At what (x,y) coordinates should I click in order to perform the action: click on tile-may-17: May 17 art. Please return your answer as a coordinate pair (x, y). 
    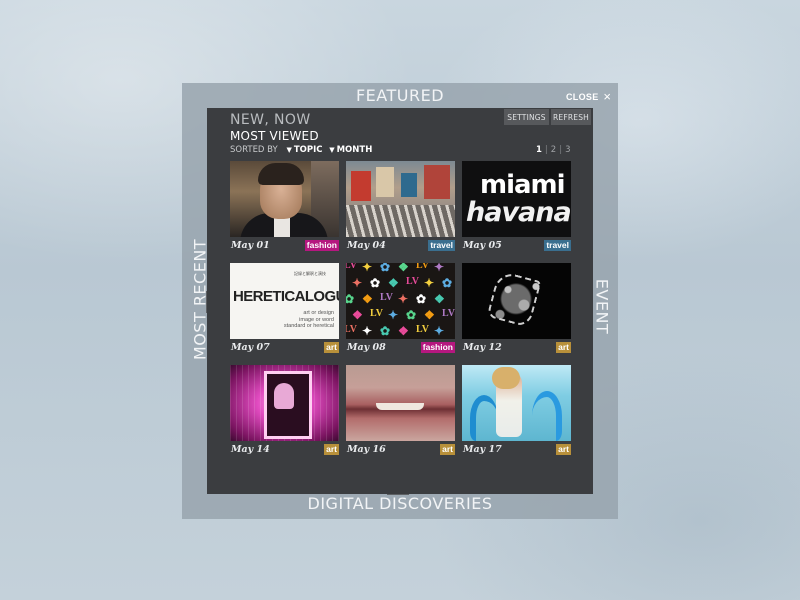
    Looking at the image, I should click on (516, 413).